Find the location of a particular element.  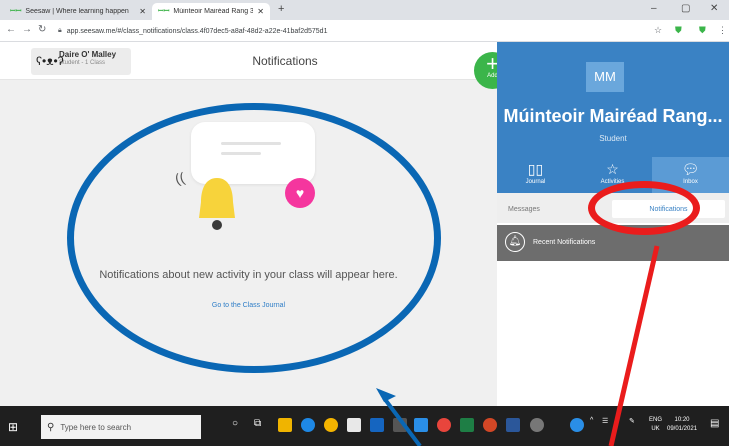

notification-center-icon: ▤ is located at coordinates (714, 423).